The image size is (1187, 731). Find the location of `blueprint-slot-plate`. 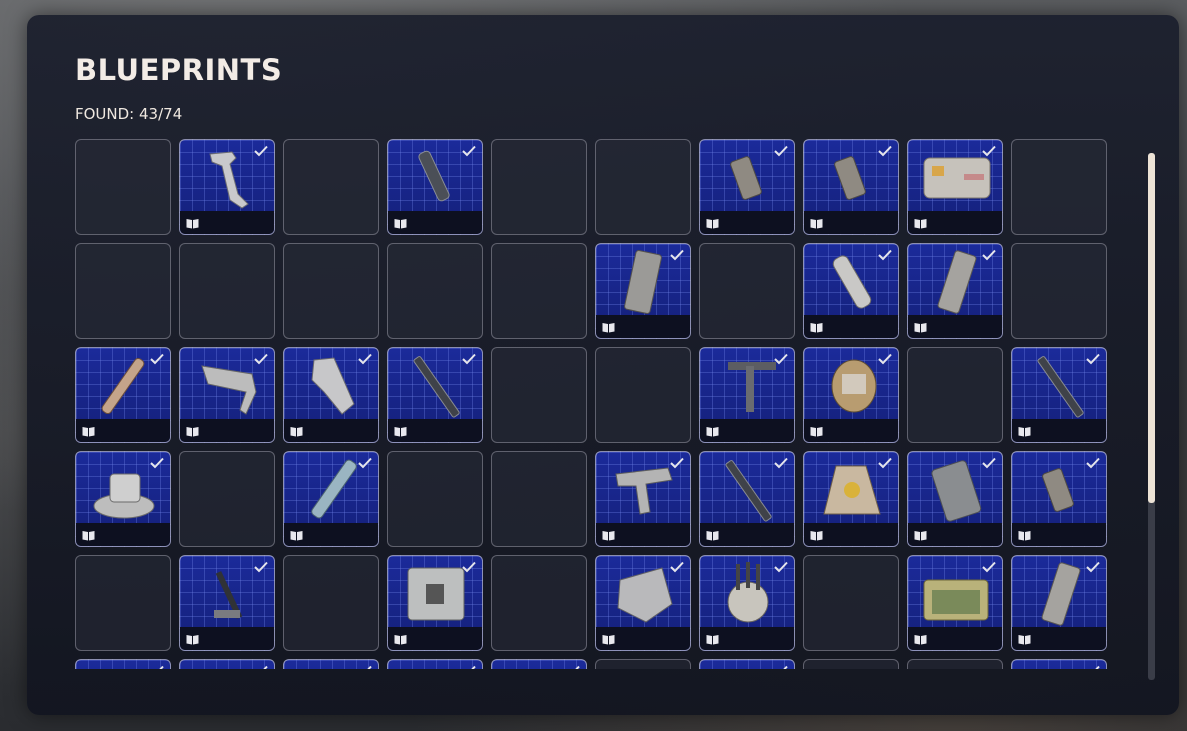

blueprint-slot-plate is located at coordinates (955, 499).